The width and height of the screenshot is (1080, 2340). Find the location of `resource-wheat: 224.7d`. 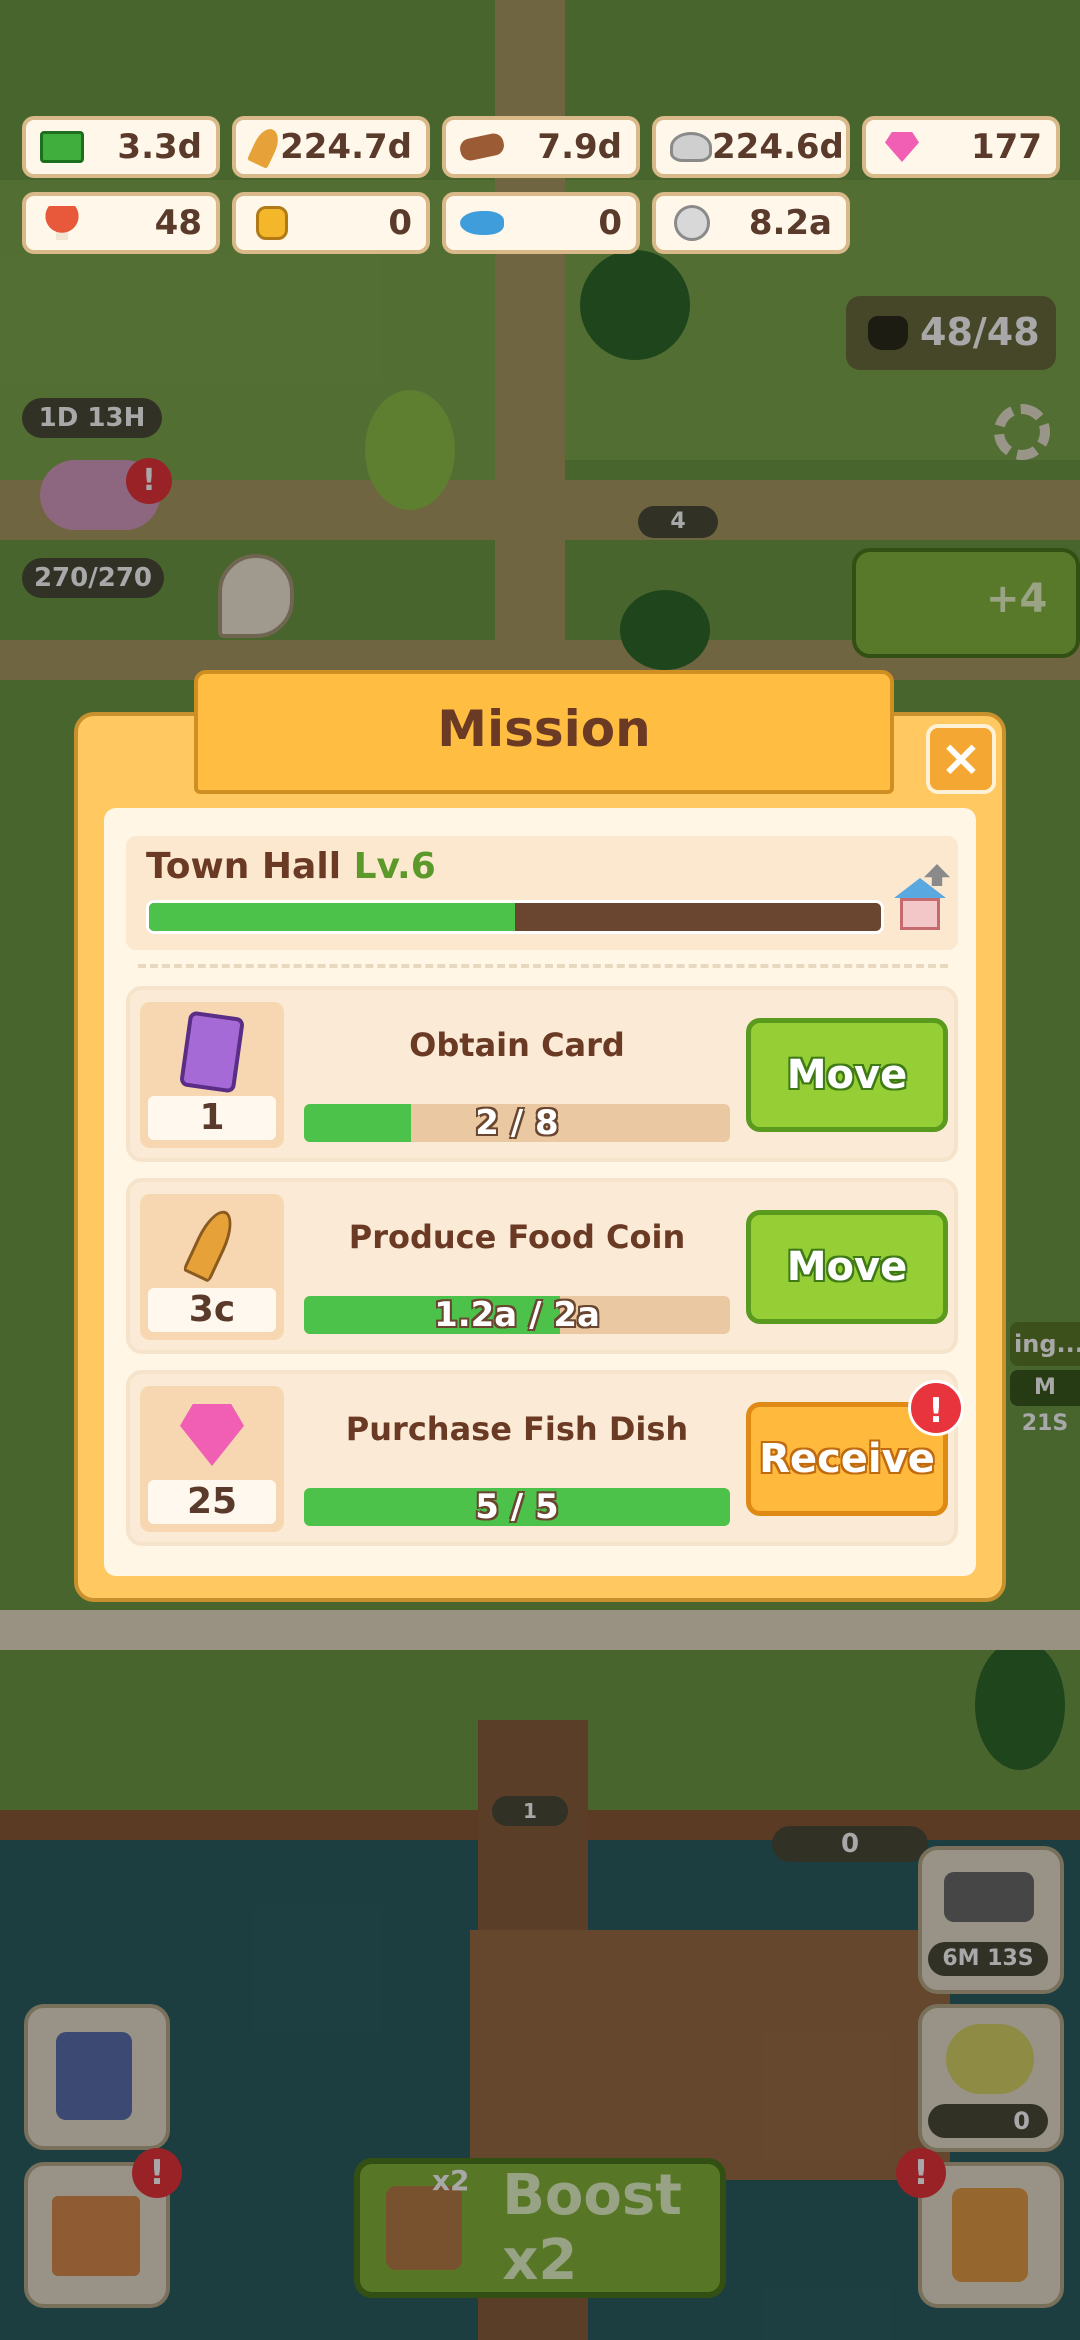

resource-wheat: 224.7d is located at coordinates (331, 147).